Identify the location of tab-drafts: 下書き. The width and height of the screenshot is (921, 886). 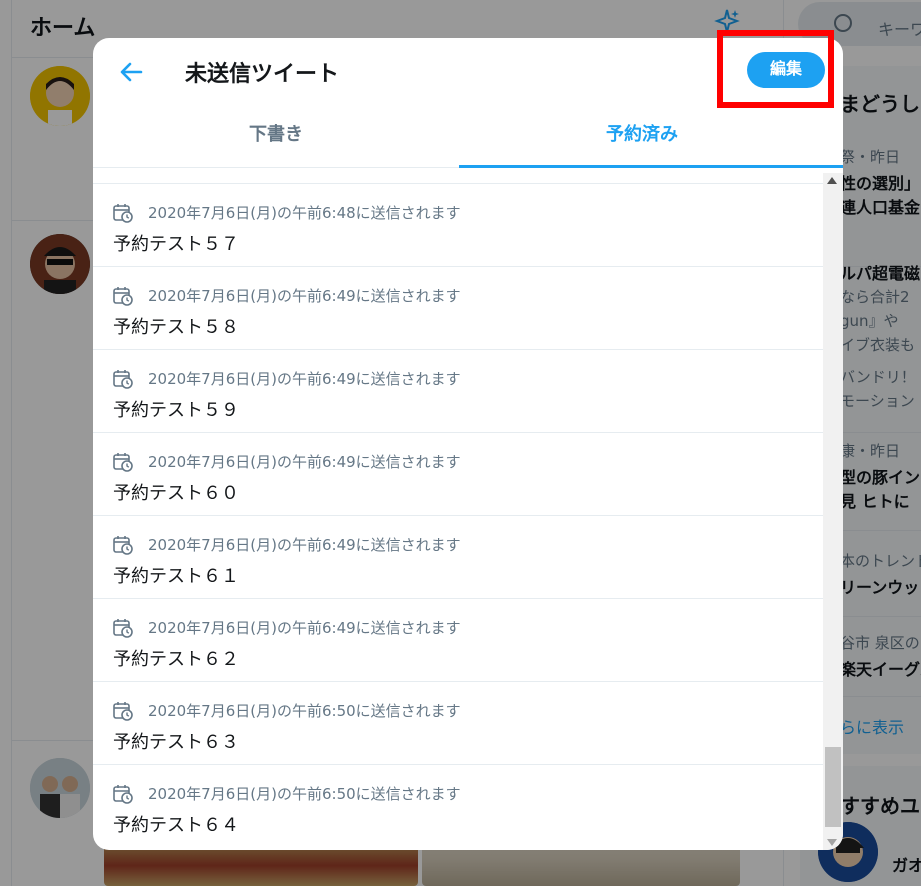
(276, 136).